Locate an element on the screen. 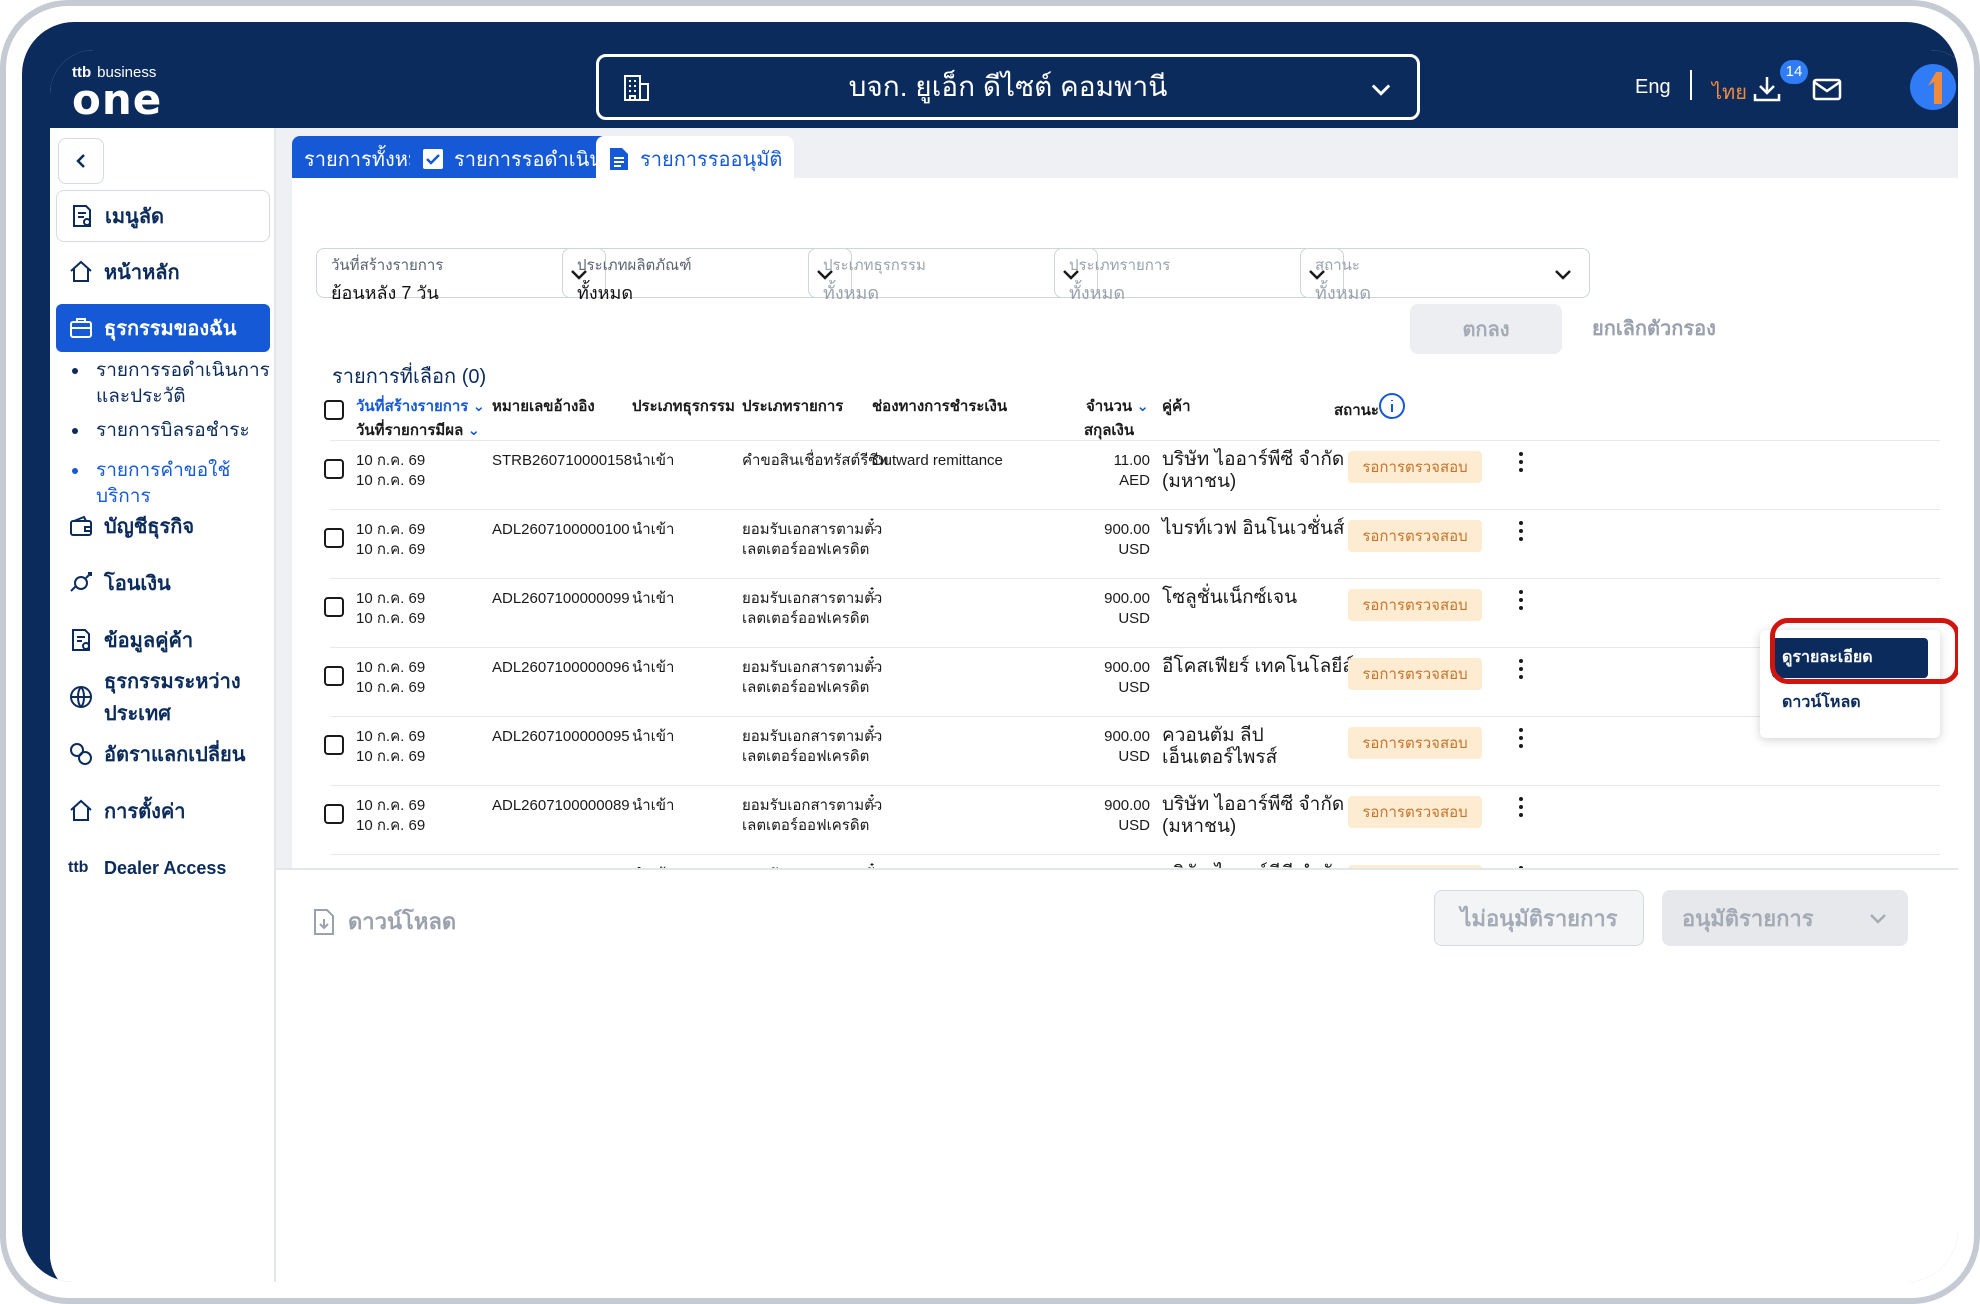 The image size is (1980, 1304). ref-cell: STRB260710000158 is located at coordinates (562, 460).